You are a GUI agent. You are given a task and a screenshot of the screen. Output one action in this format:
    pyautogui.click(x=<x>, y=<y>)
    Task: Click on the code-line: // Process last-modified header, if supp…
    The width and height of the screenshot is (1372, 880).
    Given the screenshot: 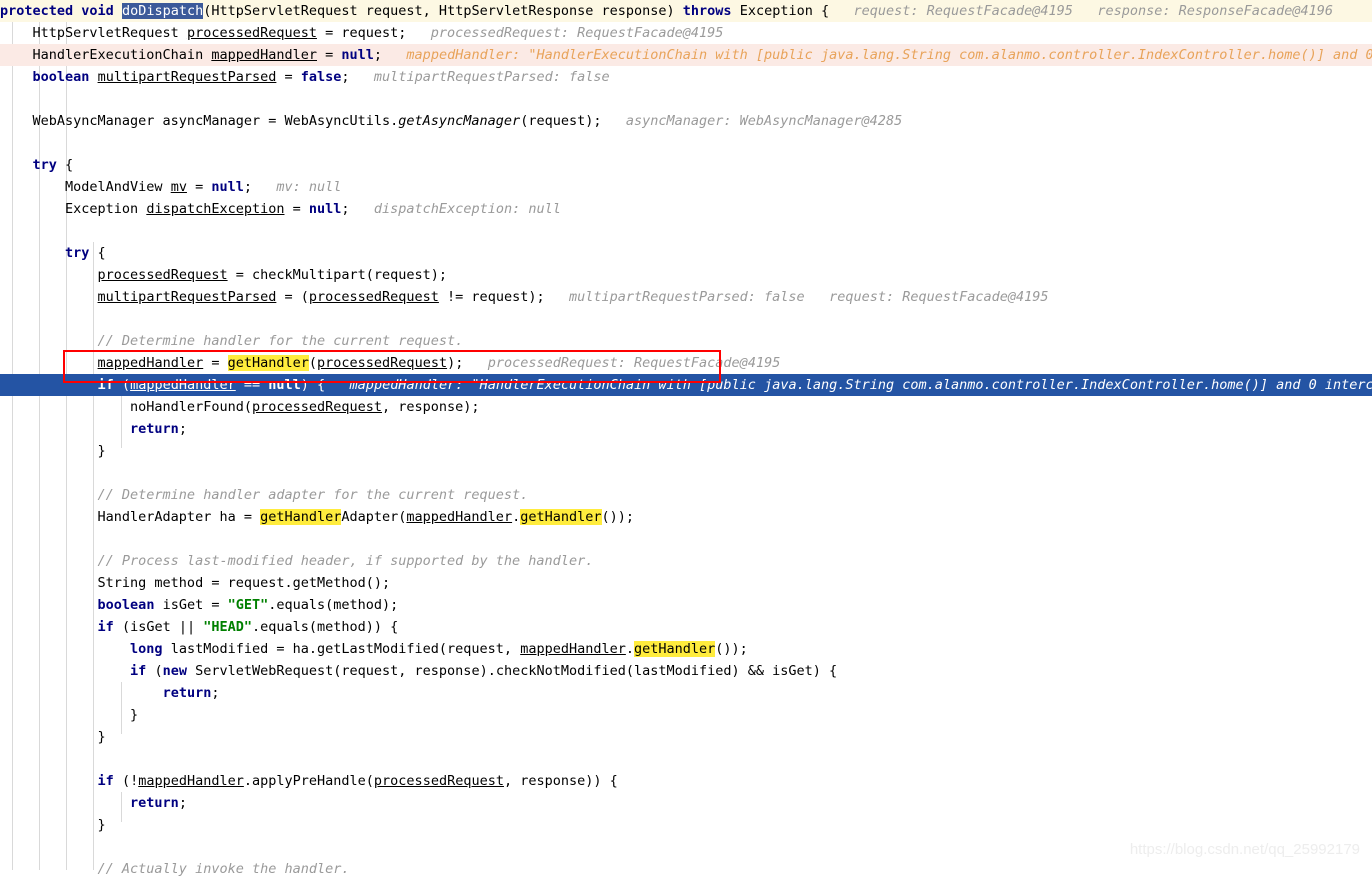 What is the action you would take?
    pyautogui.click(x=686, y=561)
    